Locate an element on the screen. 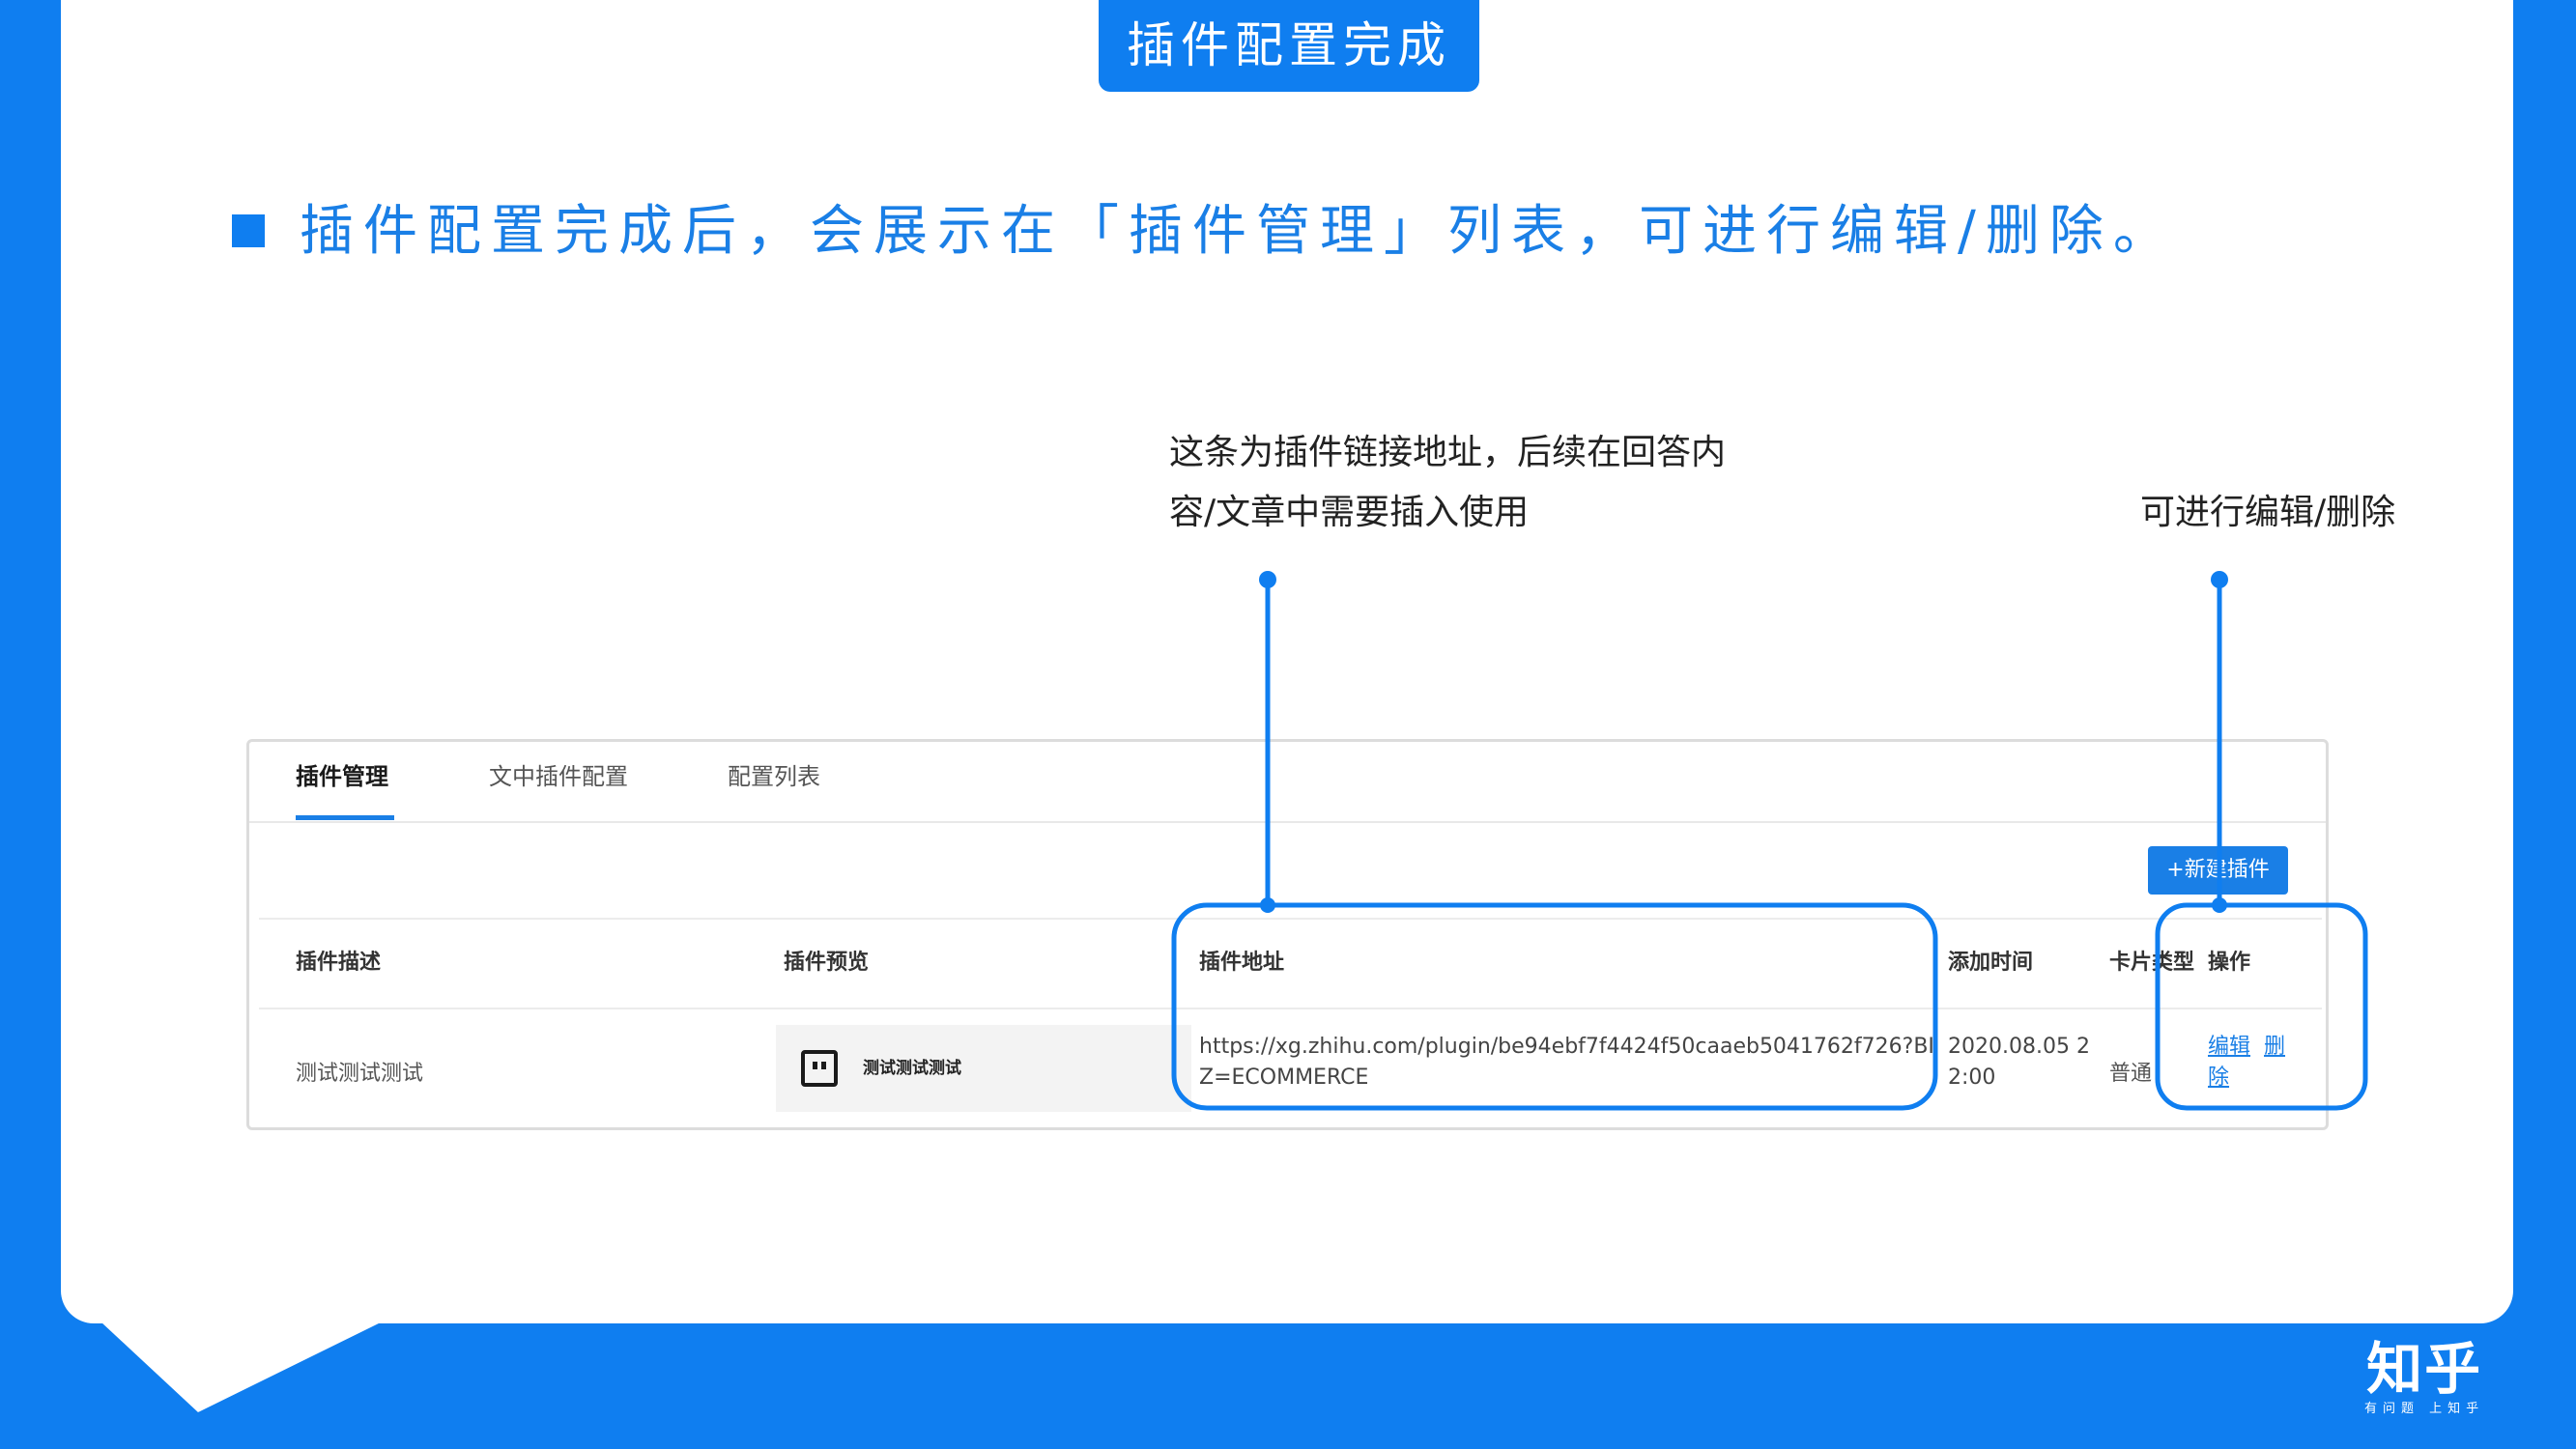 The height and width of the screenshot is (1449, 2576). column-header-card-type: 卡片类型 is located at coordinates (2152, 963).